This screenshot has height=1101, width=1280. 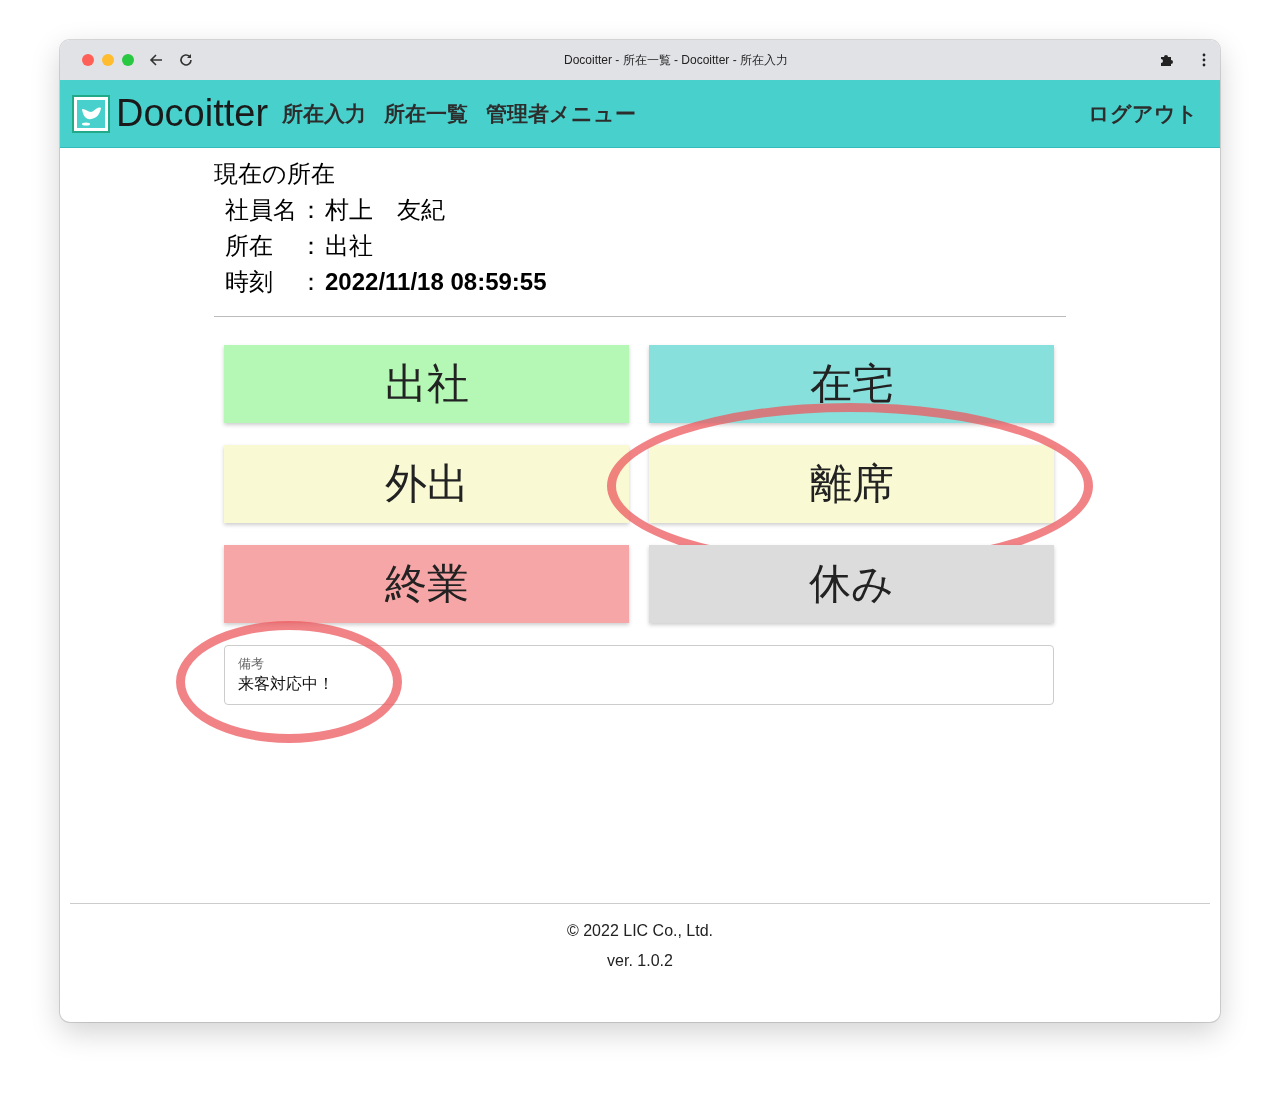 What do you see at coordinates (1166, 60) in the screenshot?
I see `puzzle-piece-icon` at bounding box center [1166, 60].